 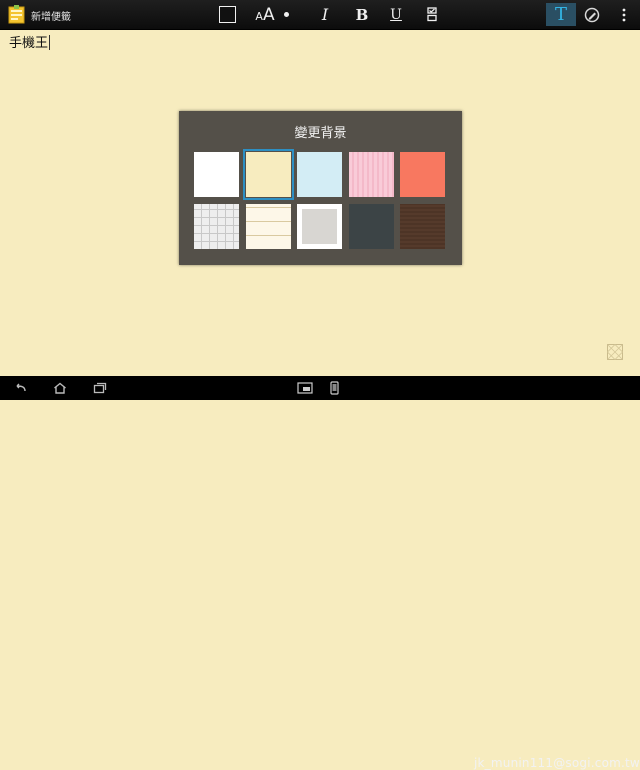 What do you see at coordinates (268, 226) in the screenshot?
I see `background-option-lined-paper` at bounding box center [268, 226].